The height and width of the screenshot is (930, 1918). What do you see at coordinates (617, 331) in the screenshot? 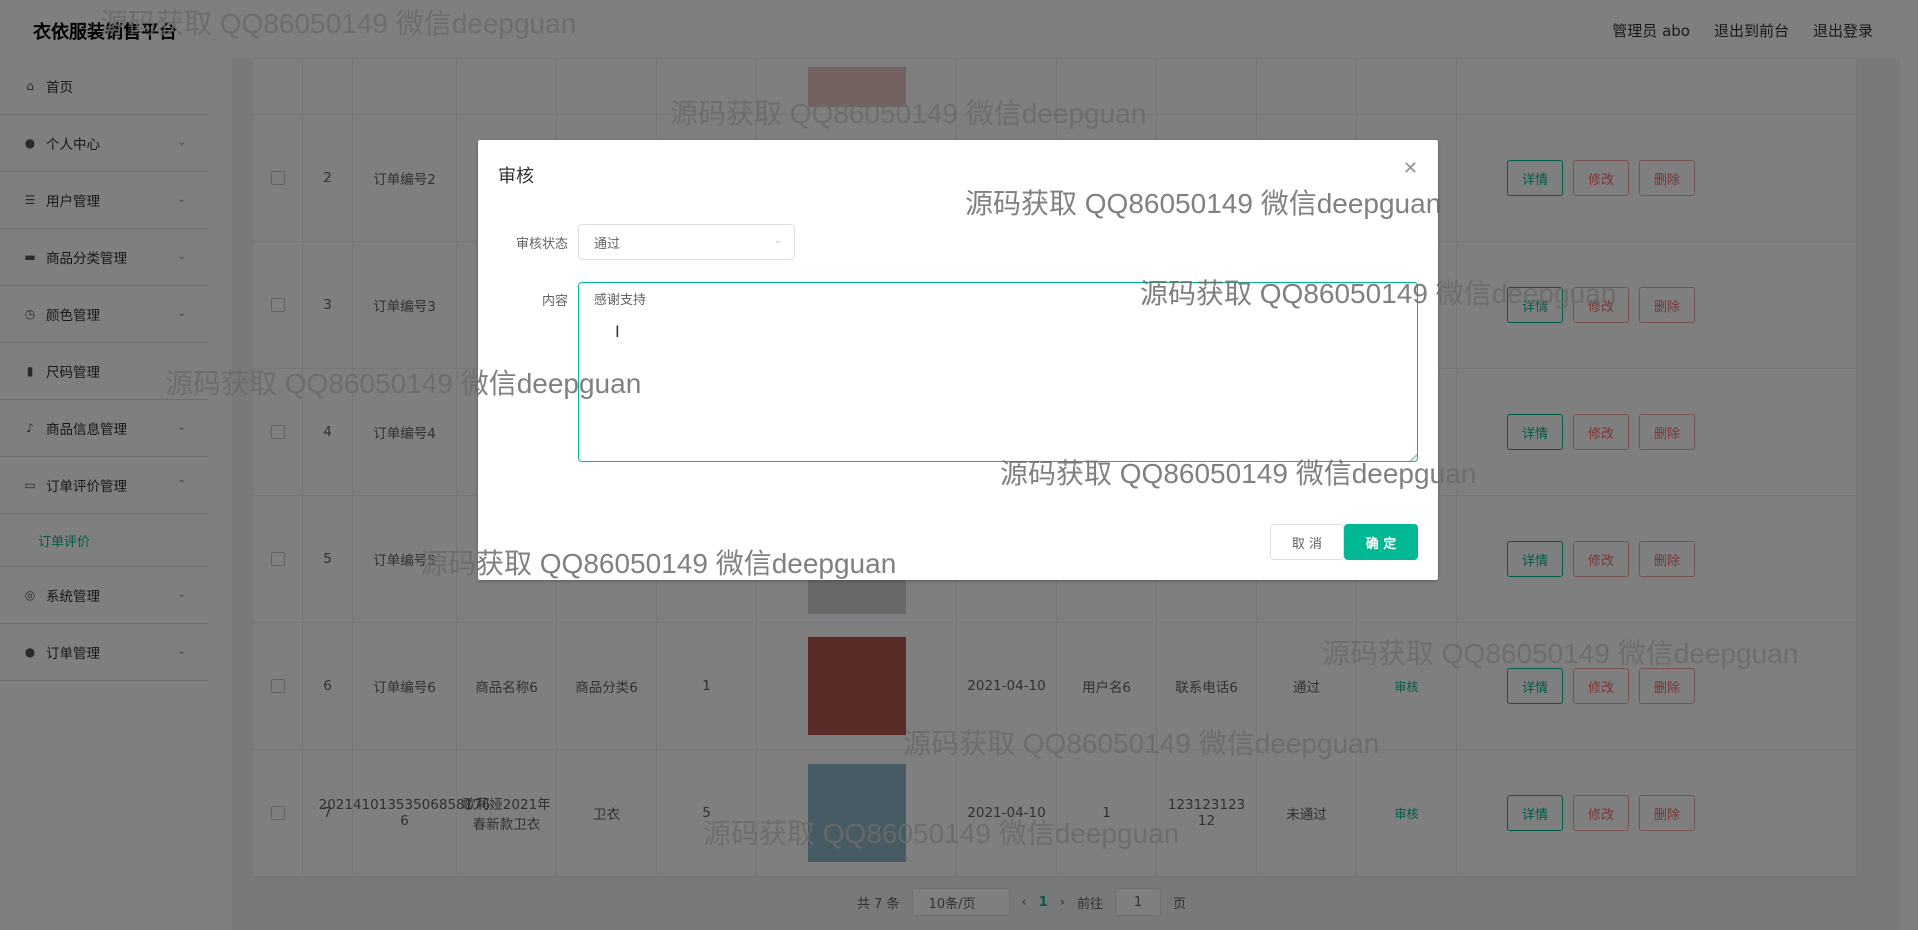
I see `text-cursor-icon: I` at bounding box center [617, 331].